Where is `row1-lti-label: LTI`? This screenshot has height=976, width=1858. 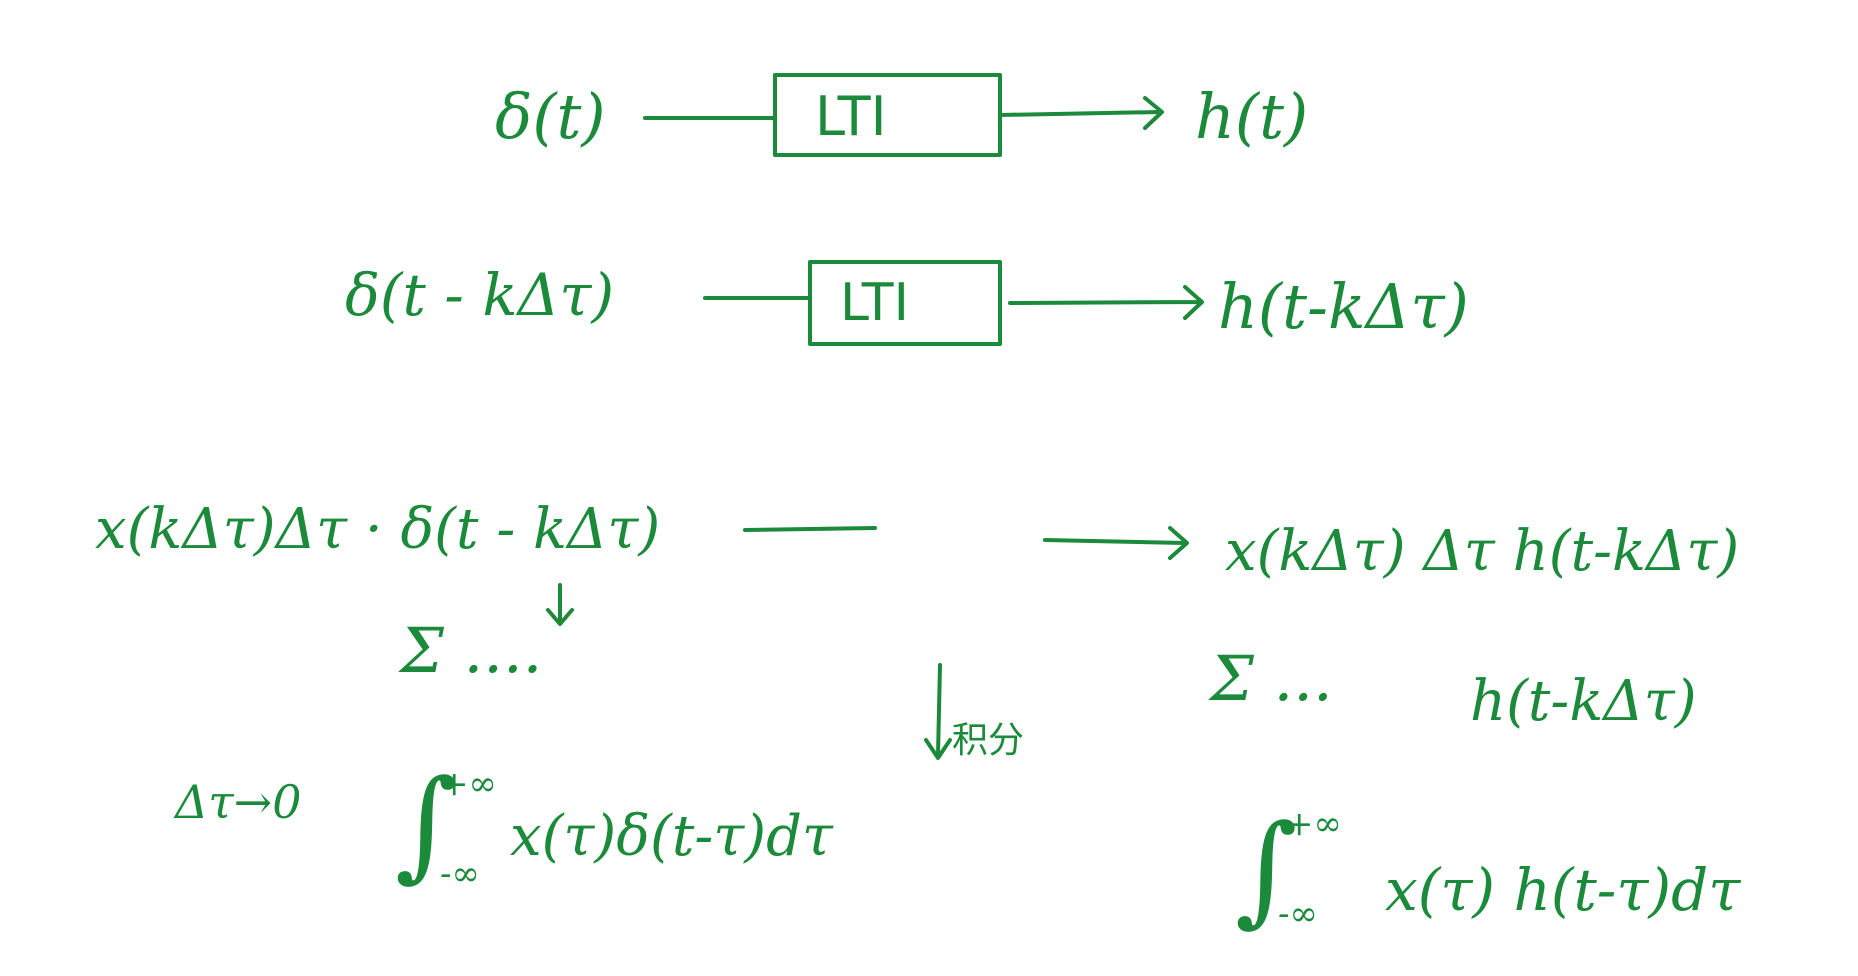
row1-lti-label: LTI is located at coordinates (851, 116).